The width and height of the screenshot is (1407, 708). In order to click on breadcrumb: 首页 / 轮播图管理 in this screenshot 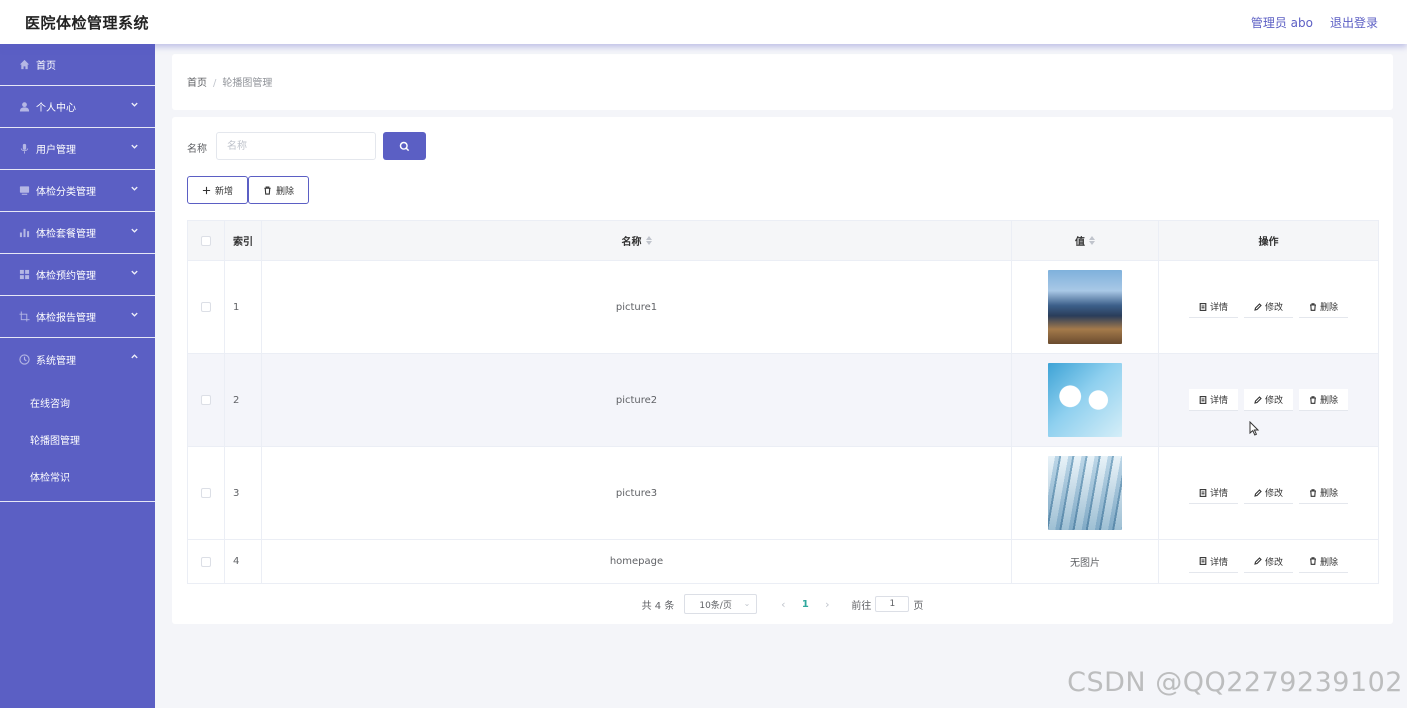, I will do `click(229, 81)`.